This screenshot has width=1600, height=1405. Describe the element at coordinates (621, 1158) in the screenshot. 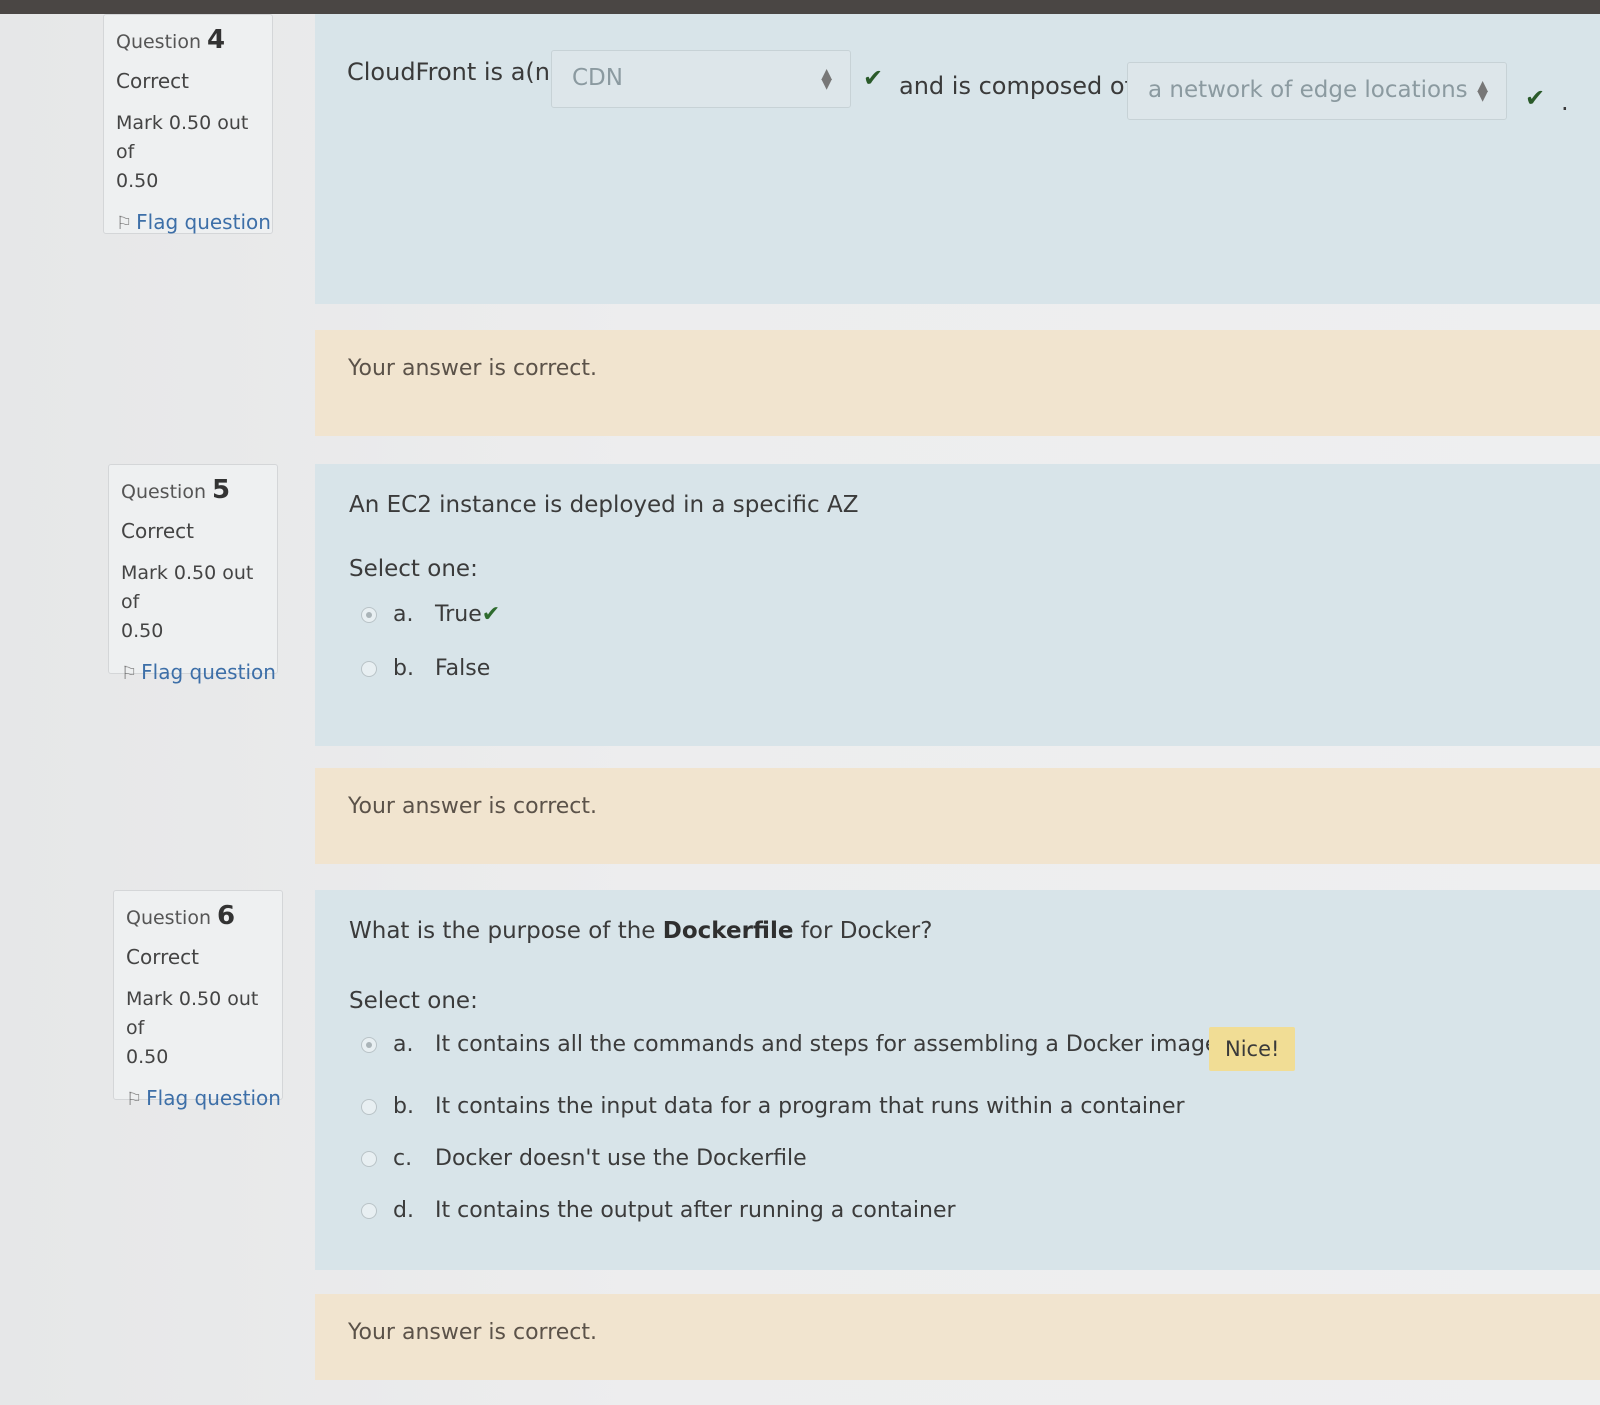

I see `answer-text: Docker doesn't use the Dockerfile` at that location.